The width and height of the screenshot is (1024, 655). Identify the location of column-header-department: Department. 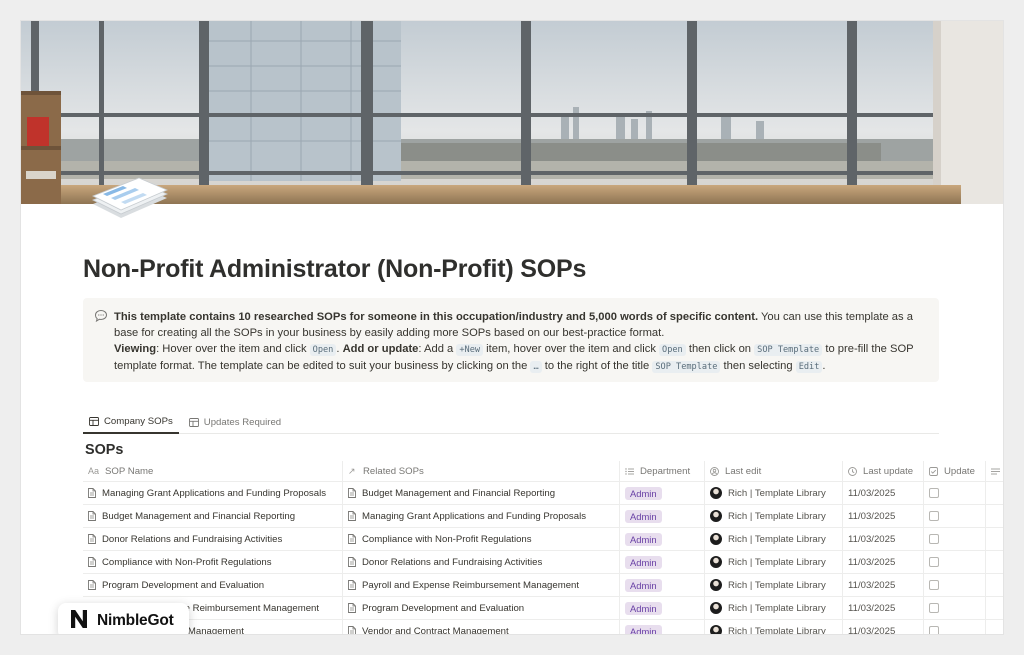
(662, 471).